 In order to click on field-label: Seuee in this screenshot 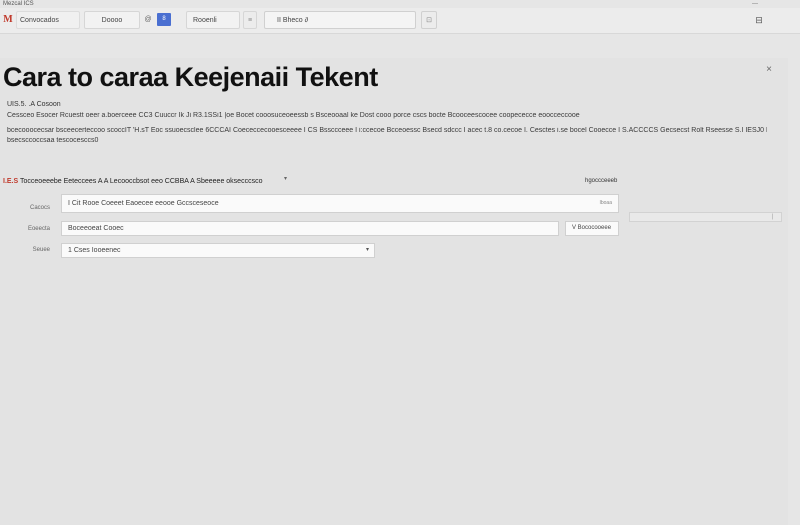, I will do `click(41, 250)`.